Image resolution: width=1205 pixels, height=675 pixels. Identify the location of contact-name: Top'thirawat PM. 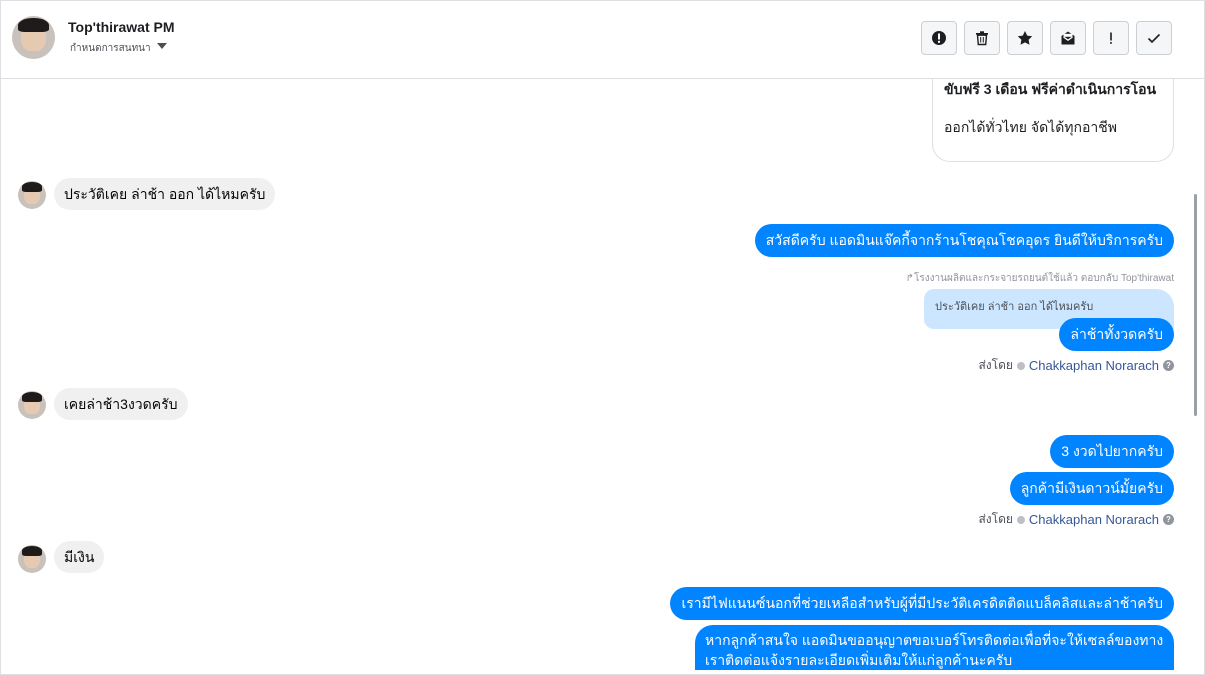
(121, 27).